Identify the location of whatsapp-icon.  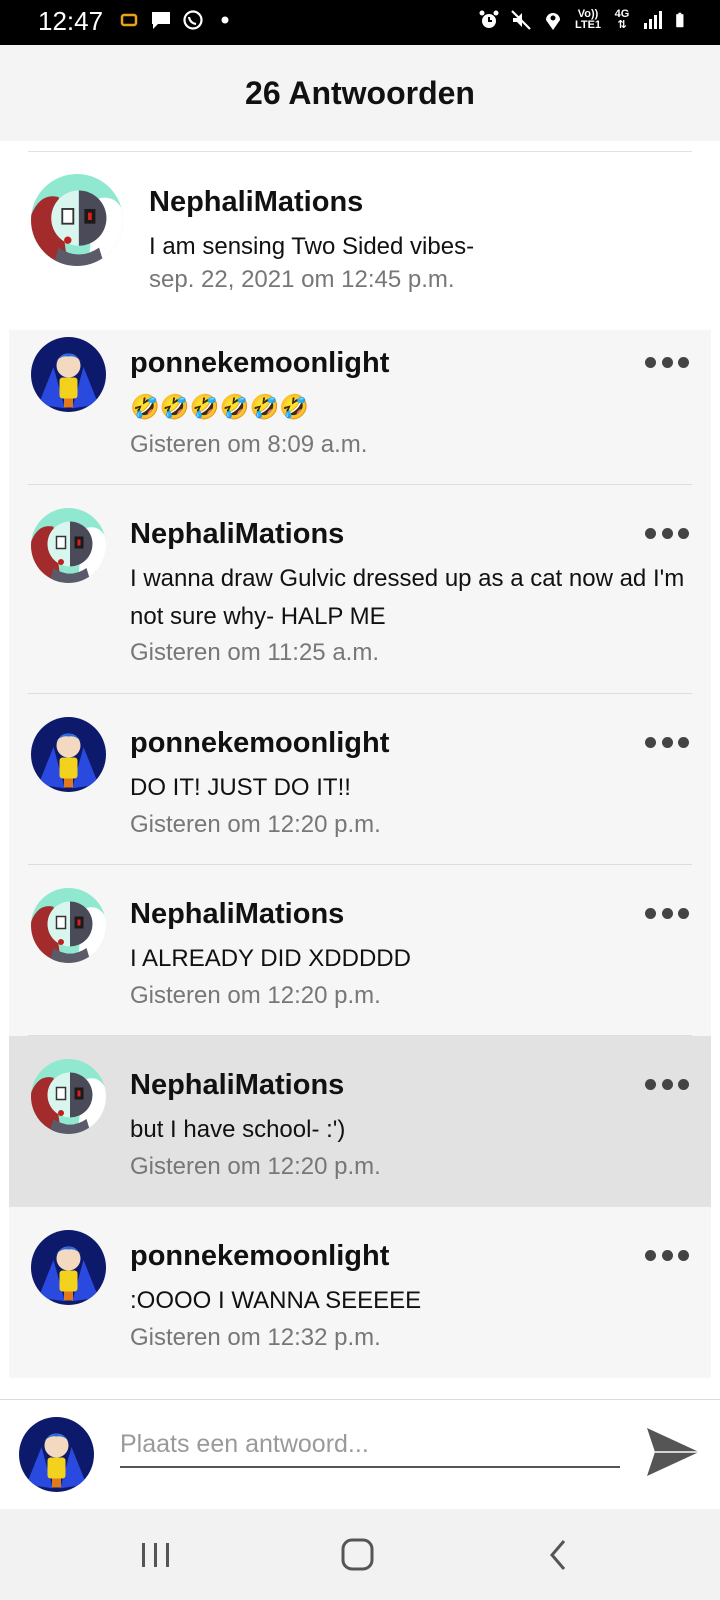
(193, 20).